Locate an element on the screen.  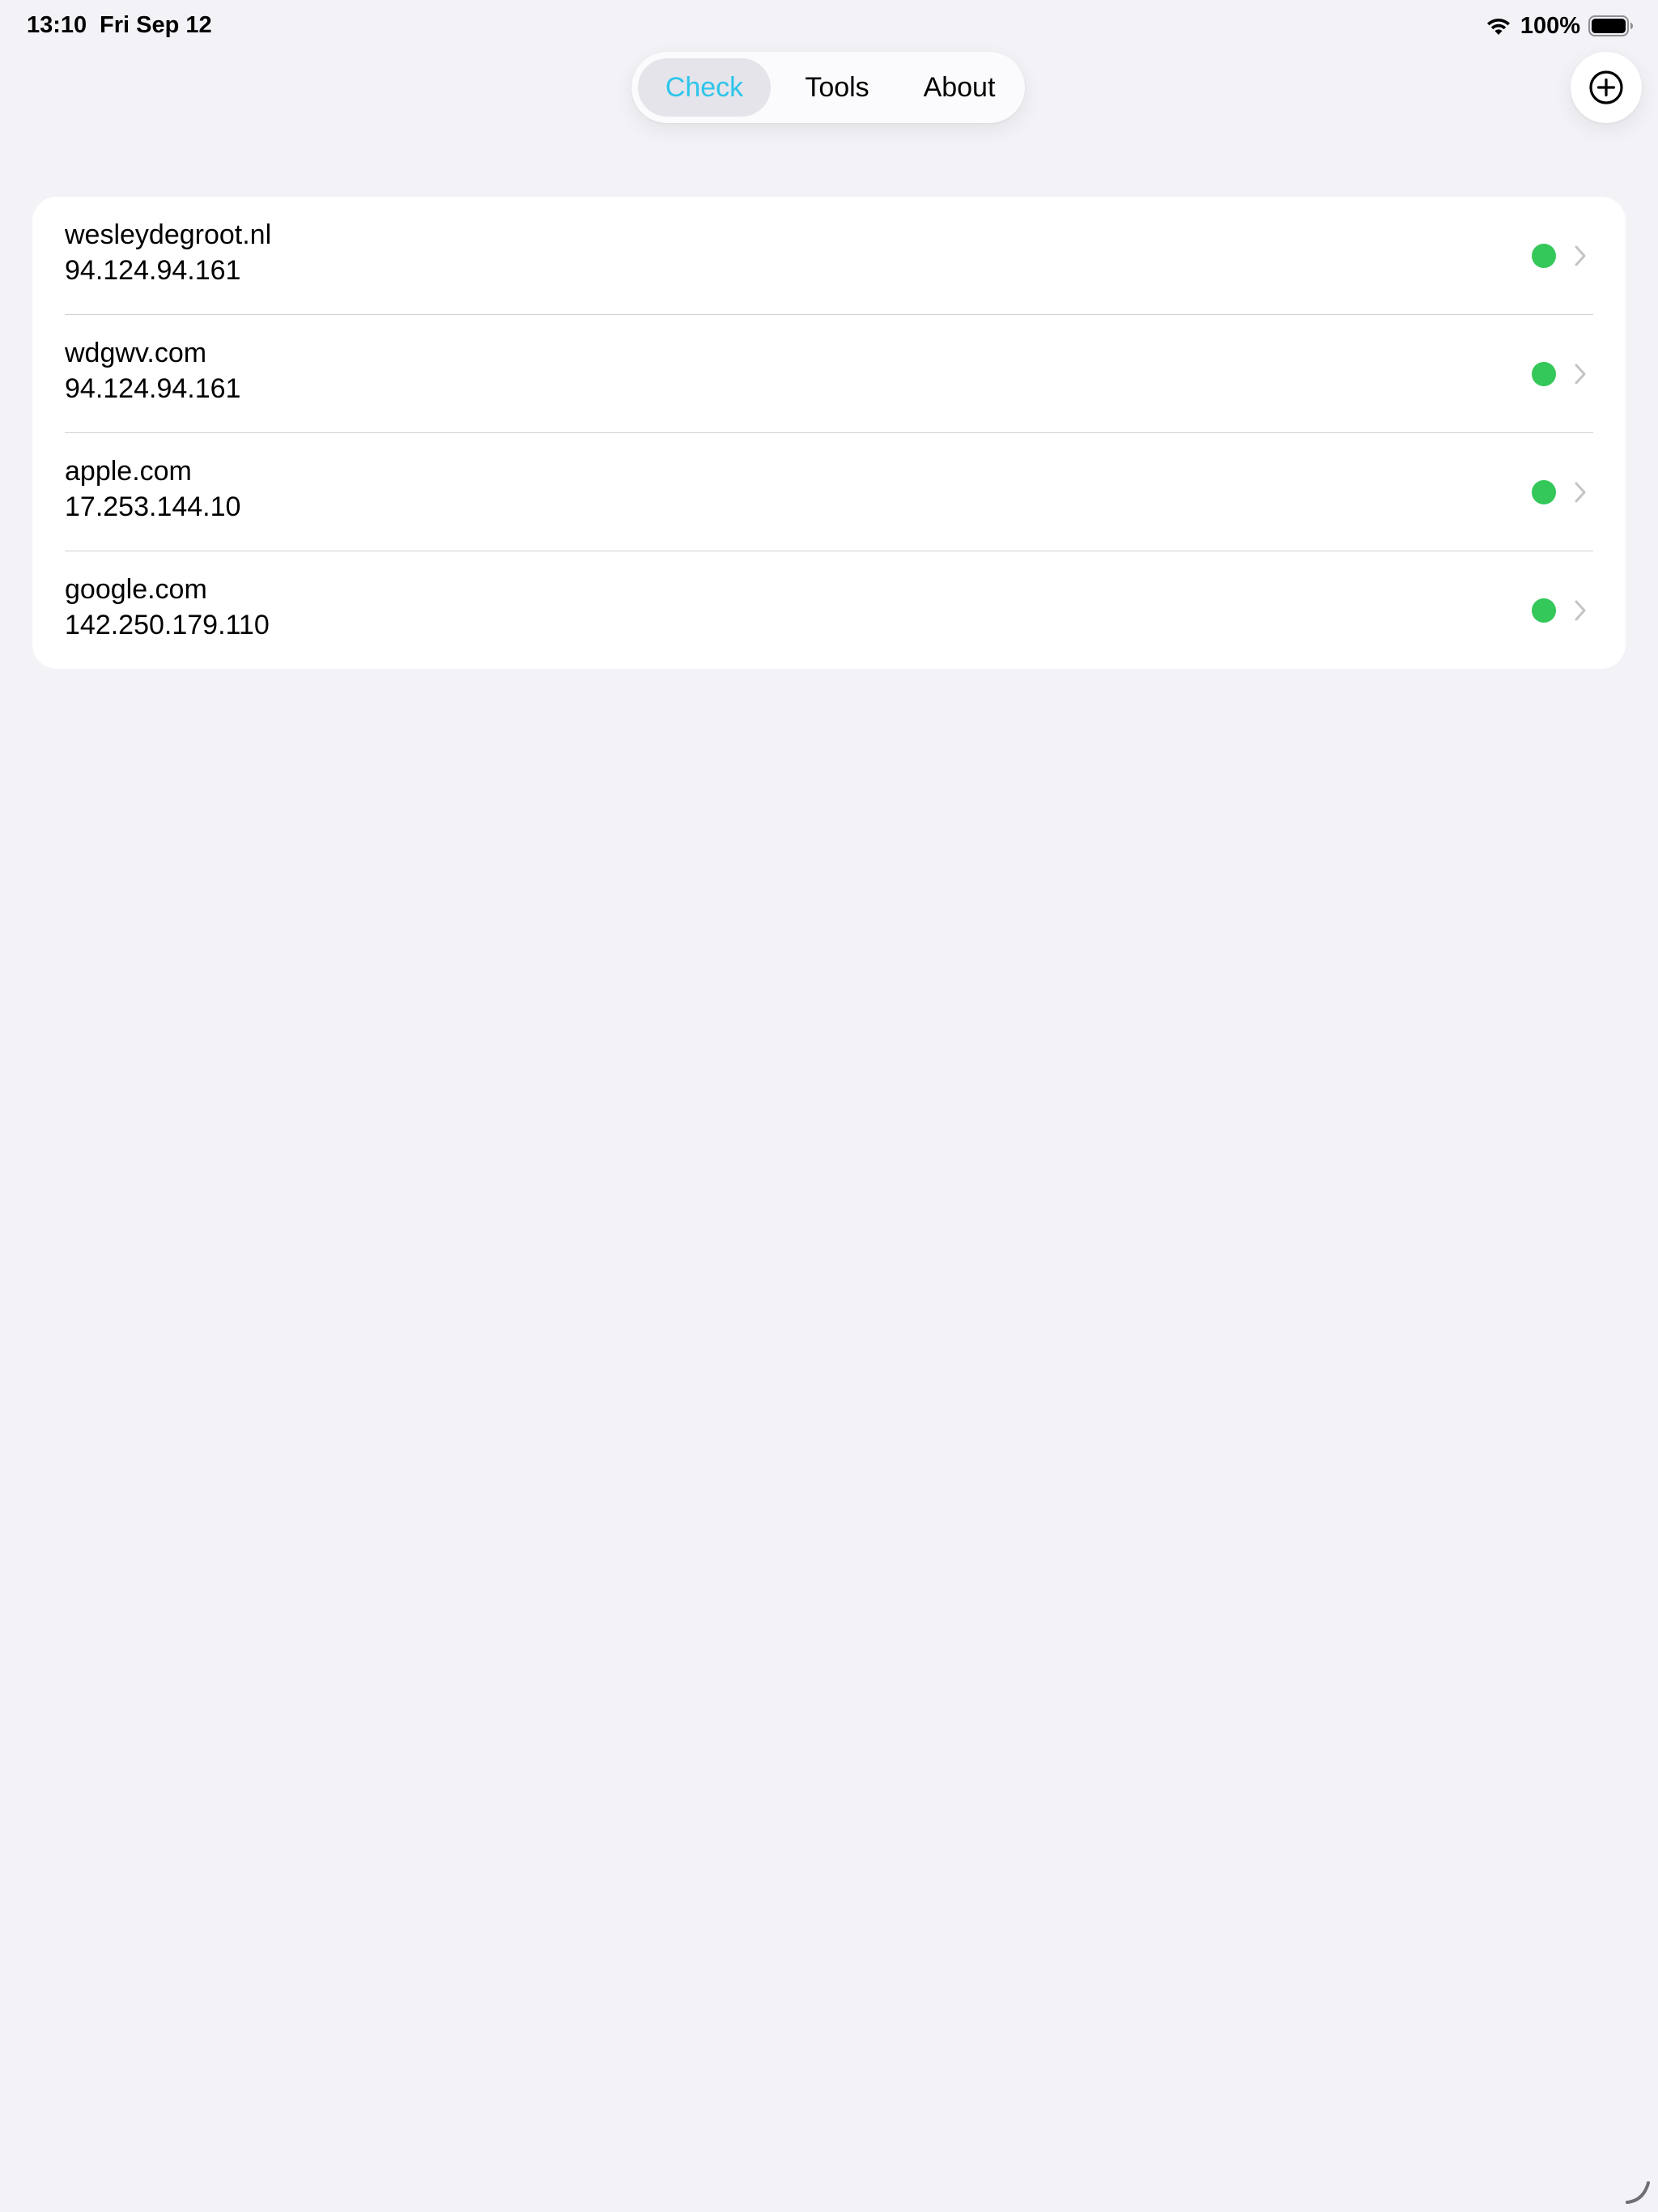
plus-circle-icon is located at coordinates (1606, 87).